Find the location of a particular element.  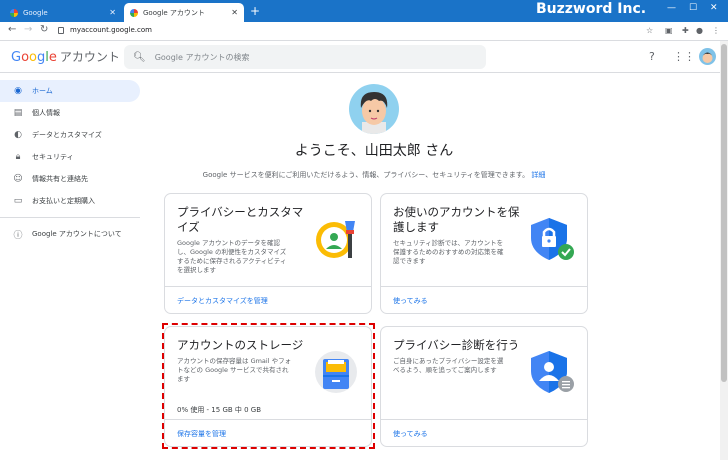

product-name: アカウント is located at coordinates (89, 57).